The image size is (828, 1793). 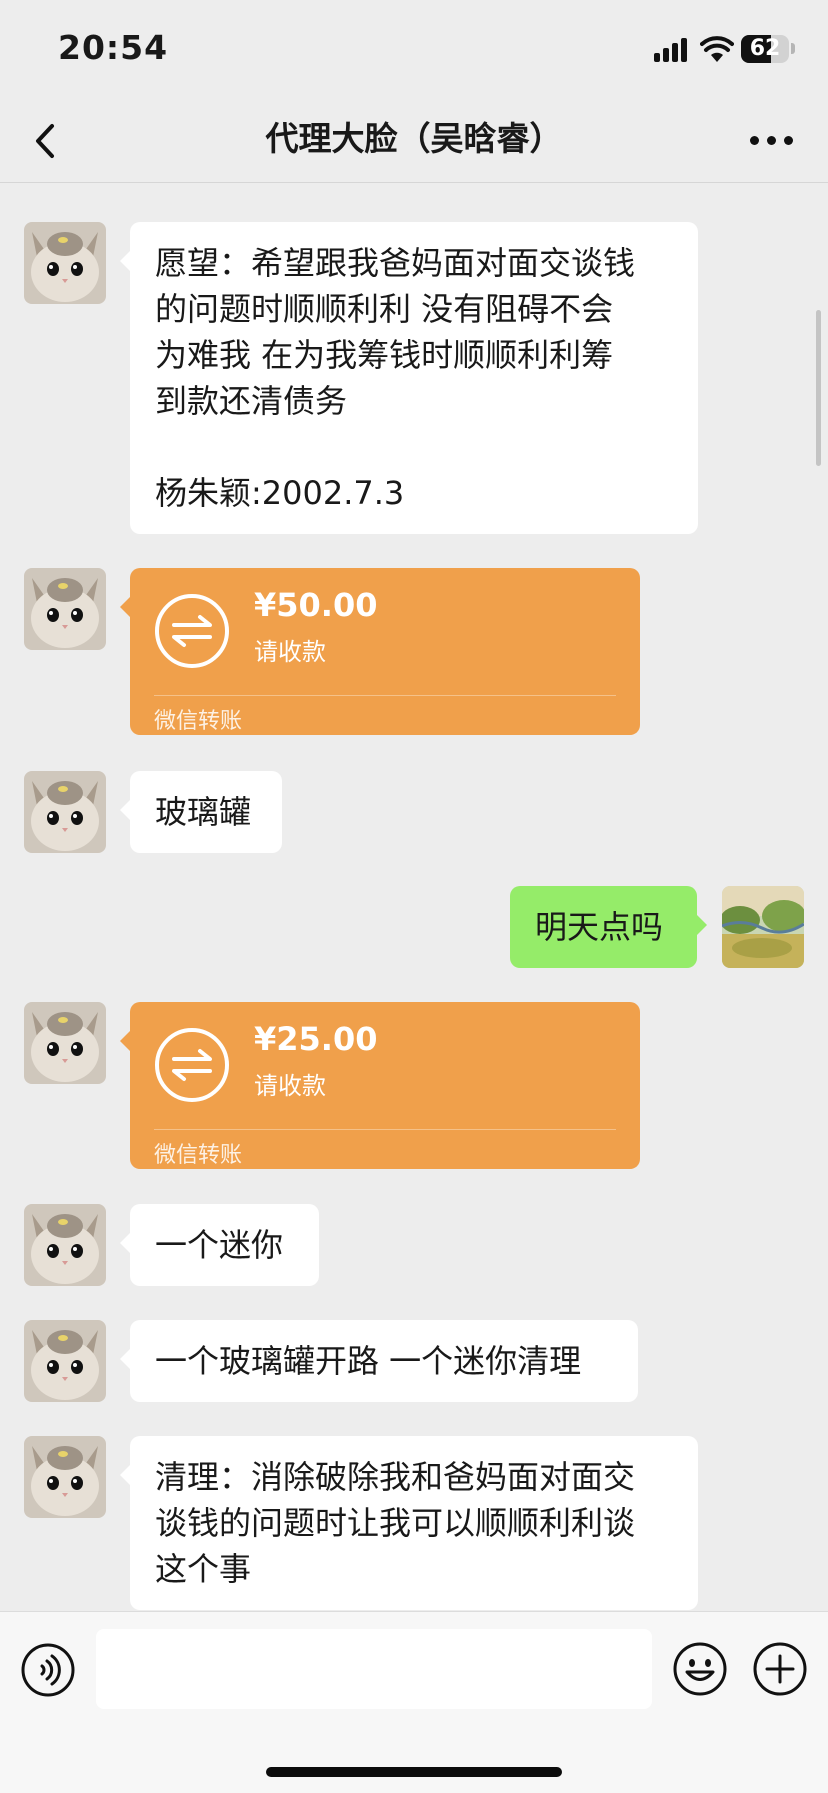 I want to click on battery-level: 62, so click(x=765, y=48).